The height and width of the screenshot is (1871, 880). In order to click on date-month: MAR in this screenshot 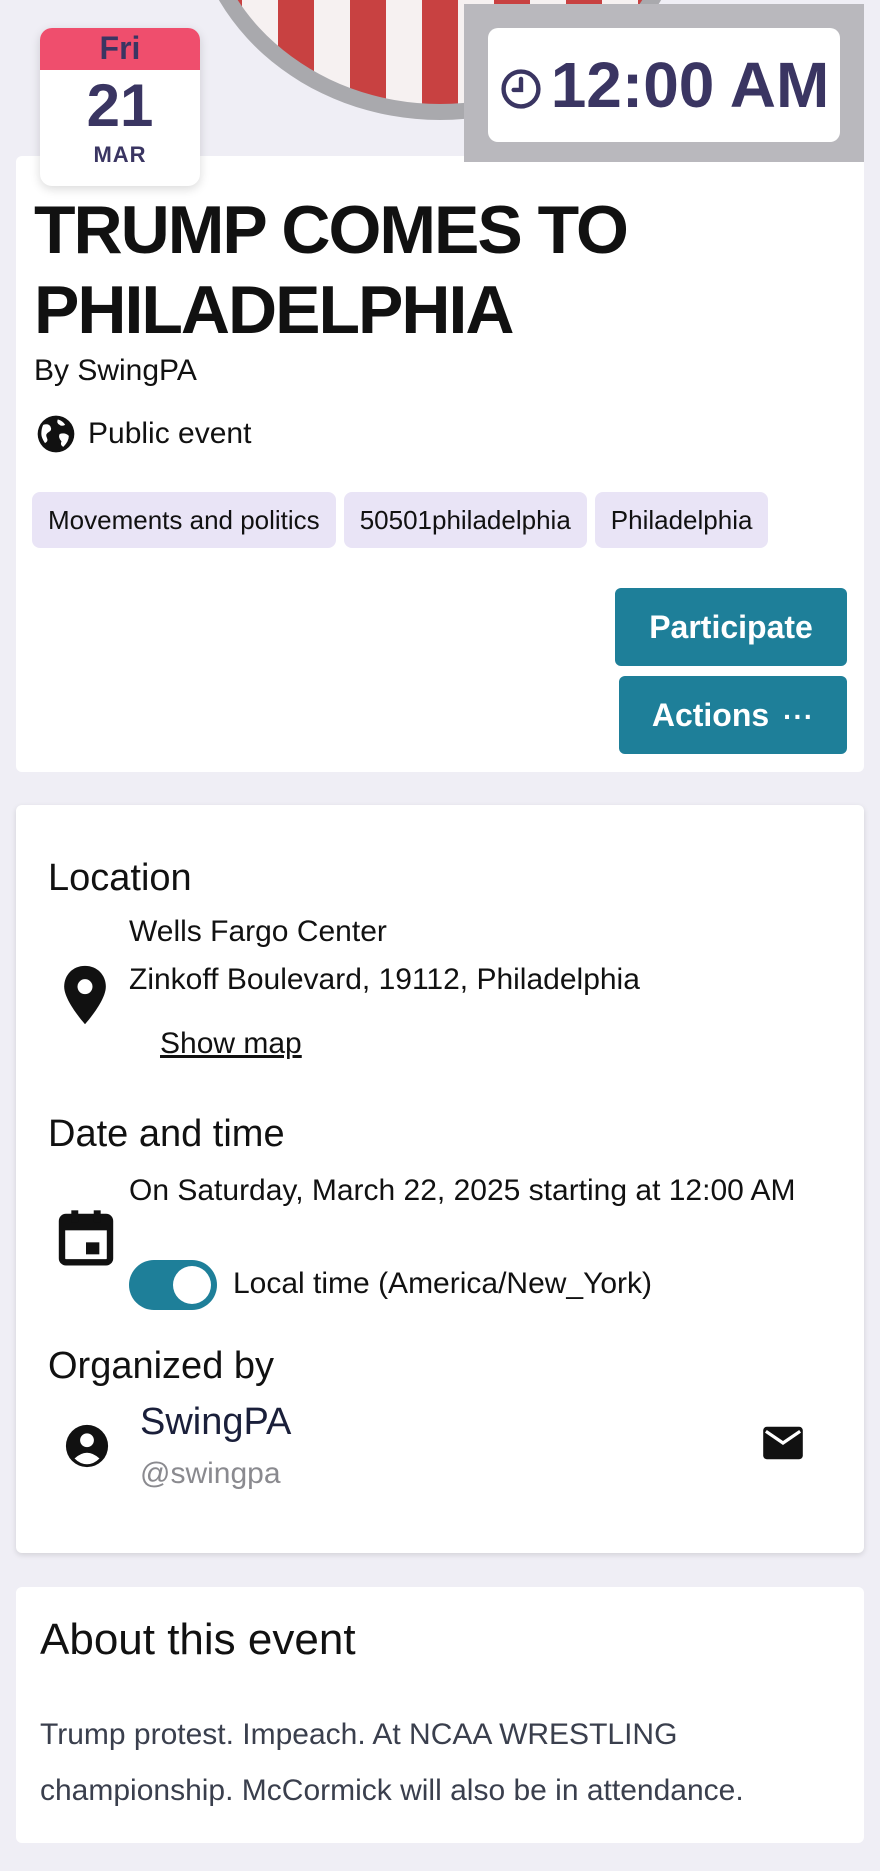, I will do `click(120, 154)`.